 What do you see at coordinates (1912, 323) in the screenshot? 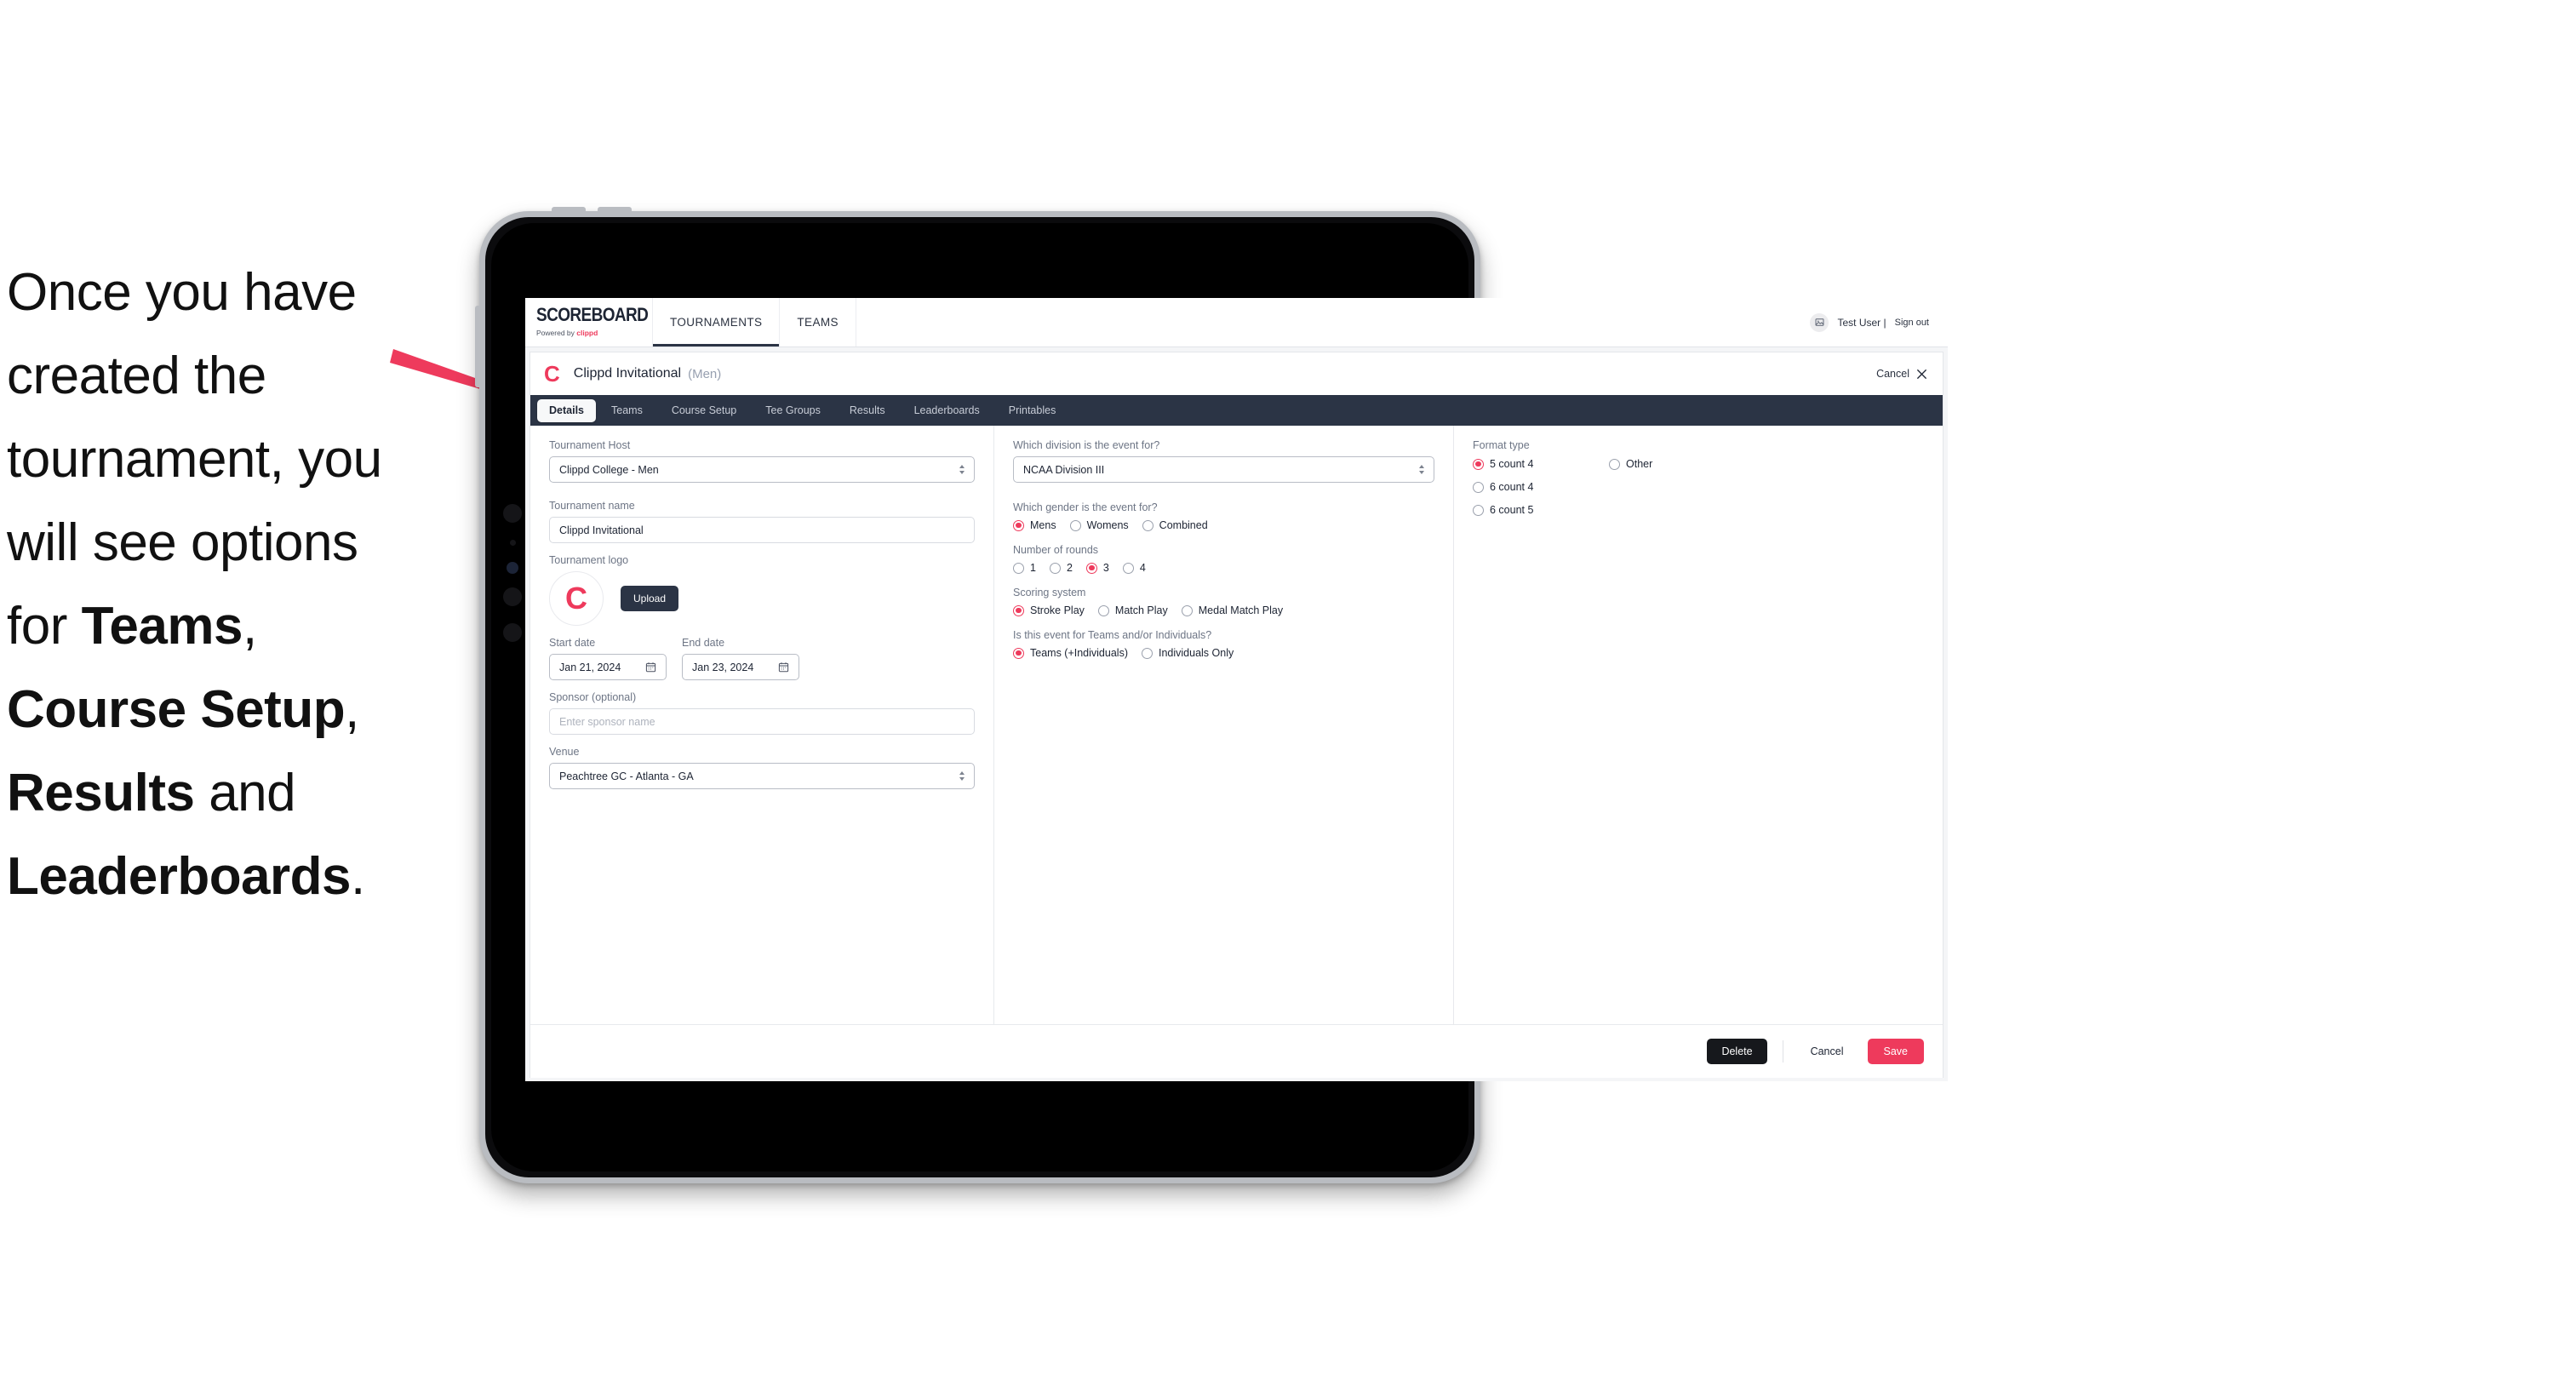
I see `sign-out-link: Sign out` at bounding box center [1912, 323].